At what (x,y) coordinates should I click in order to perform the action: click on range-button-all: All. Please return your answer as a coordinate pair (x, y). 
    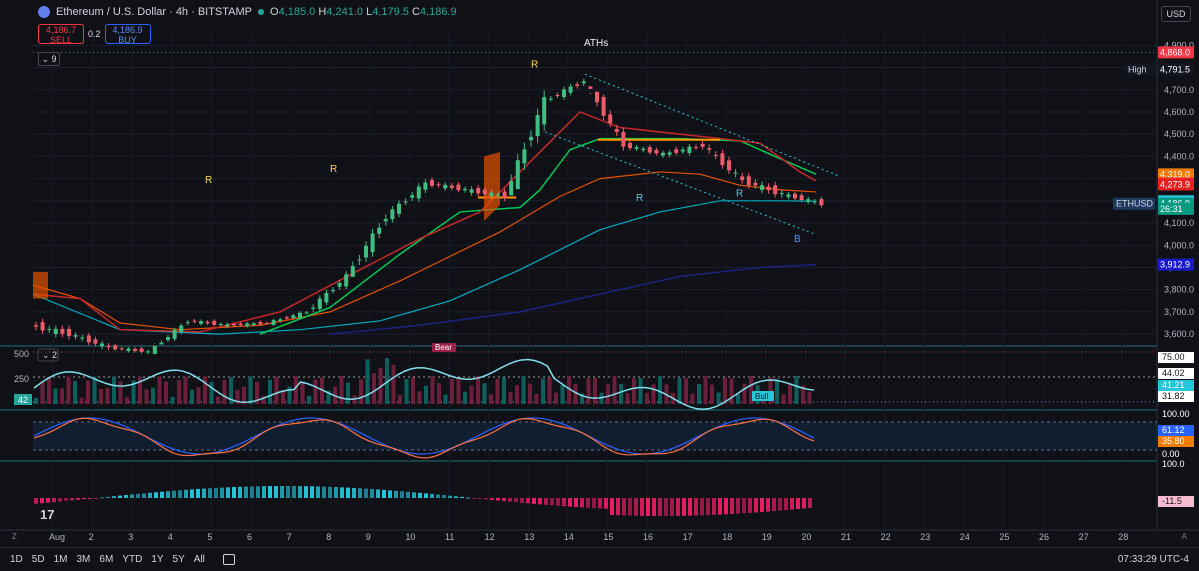
    Looking at the image, I should click on (199, 559).